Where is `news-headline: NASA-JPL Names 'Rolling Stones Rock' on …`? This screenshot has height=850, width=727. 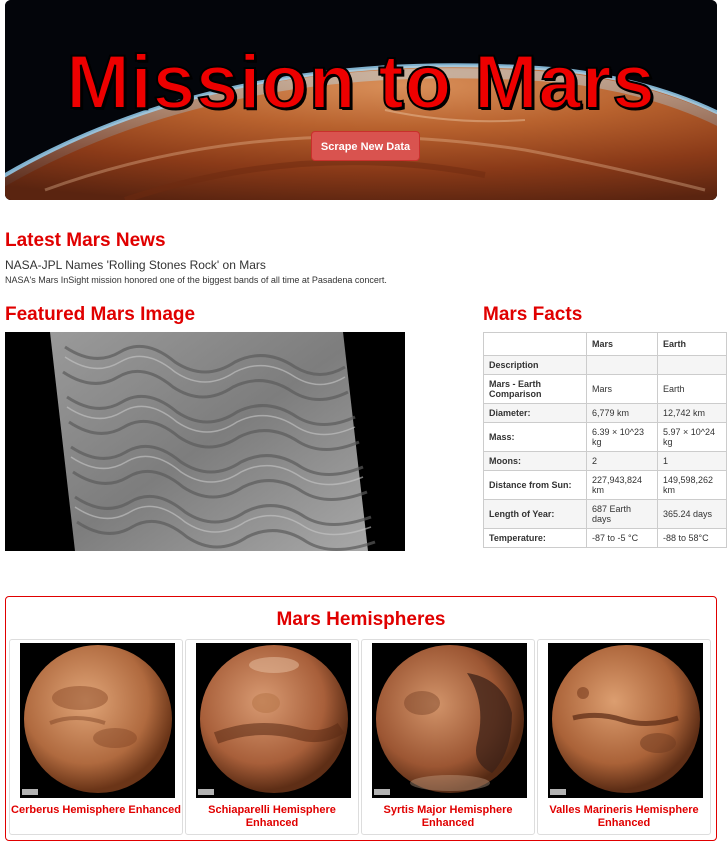 news-headline: NASA-JPL Names 'Rolling Stones Rock' on … is located at coordinates (135, 265).